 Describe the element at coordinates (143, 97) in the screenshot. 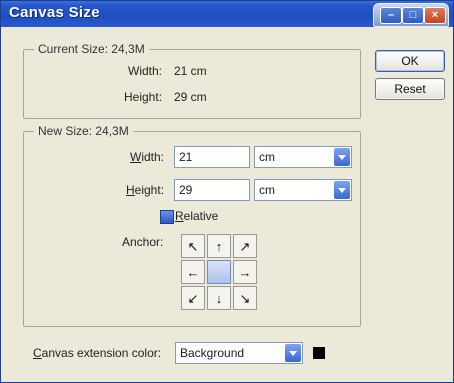

I see `current-height-label: Height:` at that location.